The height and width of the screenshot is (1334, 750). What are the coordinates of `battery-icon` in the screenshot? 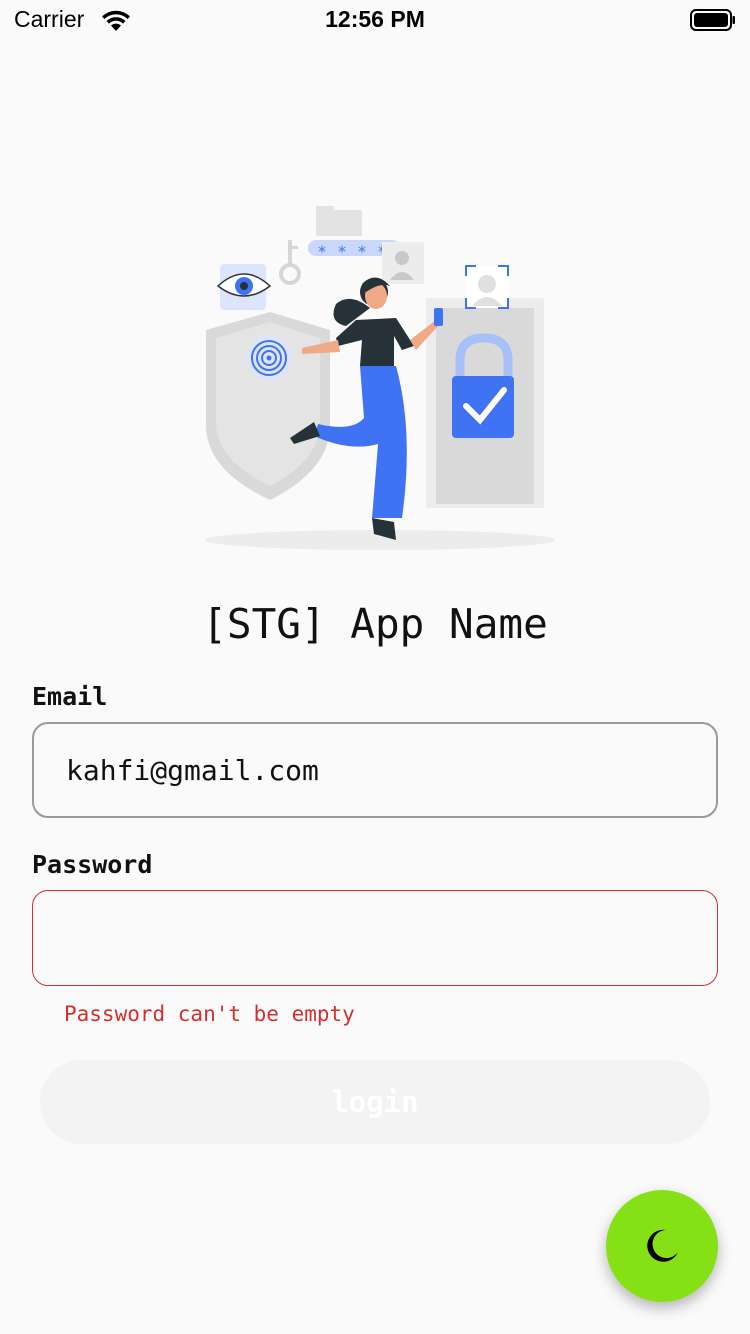 It's located at (712, 20).